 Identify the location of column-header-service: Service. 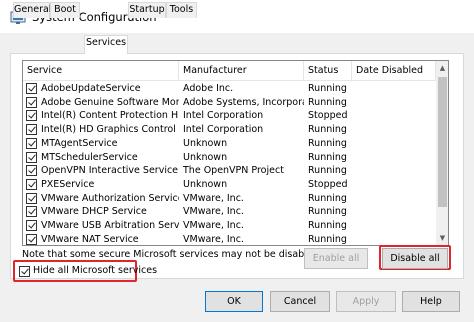
(101, 71).